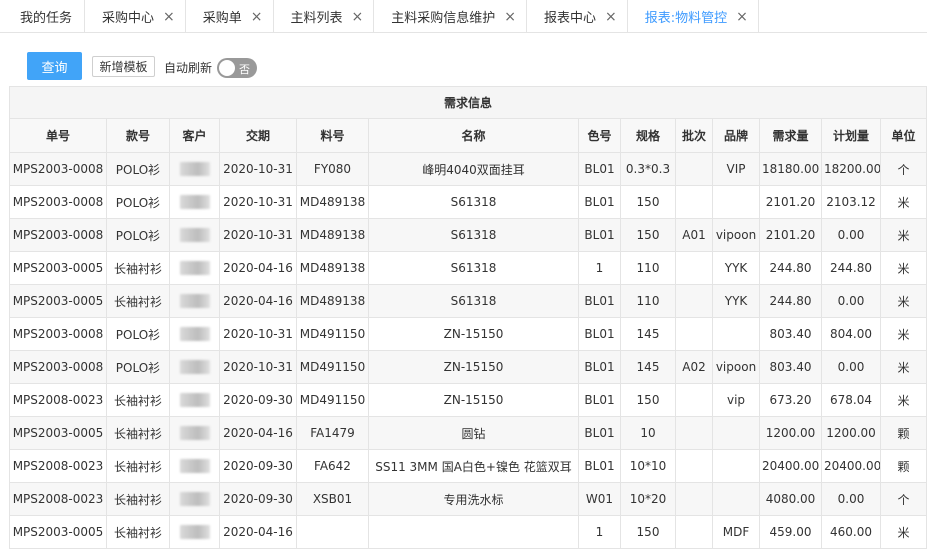 This screenshot has width=927, height=554. What do you see at coordinates (258, 268) in the screenshot?
I see `table-cell: 2020-04-16` at bounding box center [258, 268].